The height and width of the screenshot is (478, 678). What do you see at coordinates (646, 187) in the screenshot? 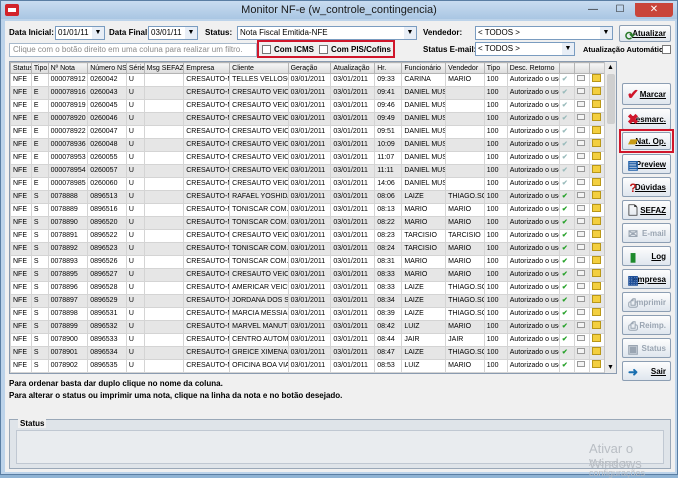
I see `duvidas-button: ? Dúvidas` at bounding box center [646, 187].